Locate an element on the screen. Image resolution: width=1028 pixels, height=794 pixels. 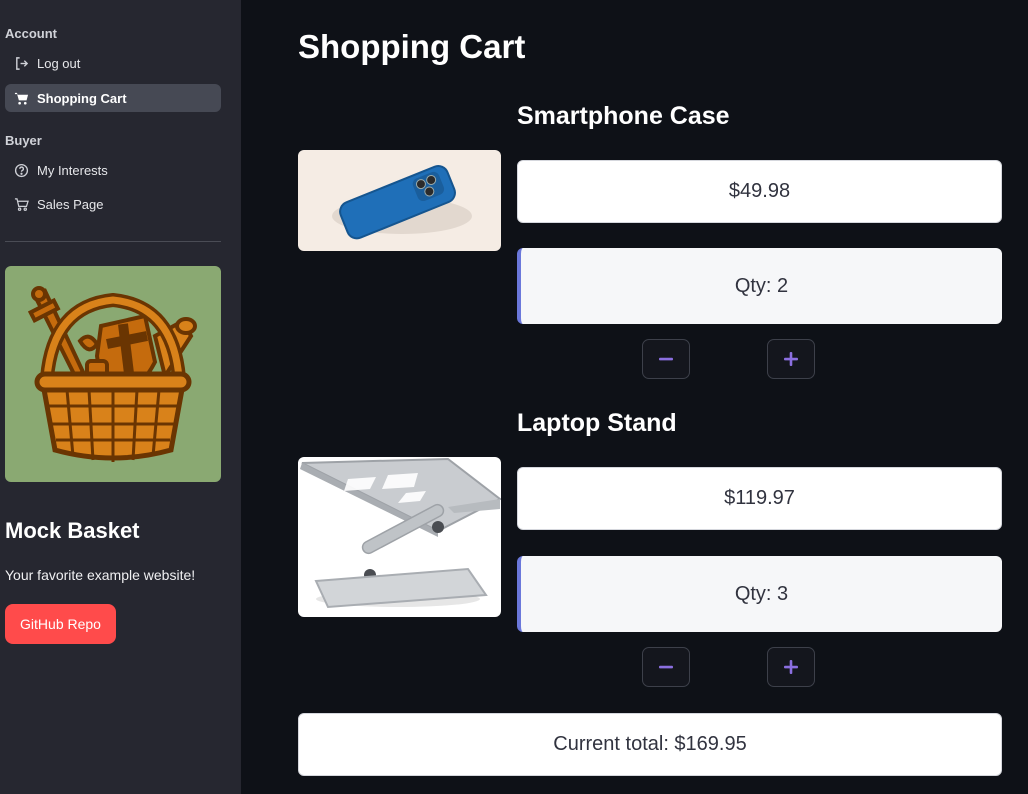
quantity-display: Qty: 2 is located at coordinates (759, 286).